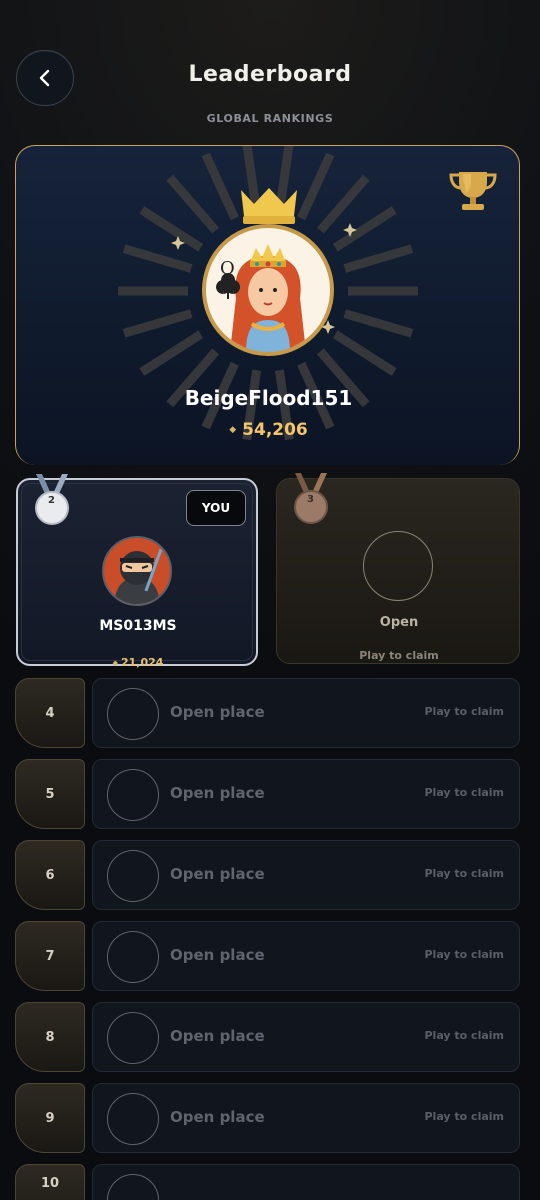 This screenshot has width=540, height=1200. I want to click on queen-card-icon: Q, so click(261, 298).